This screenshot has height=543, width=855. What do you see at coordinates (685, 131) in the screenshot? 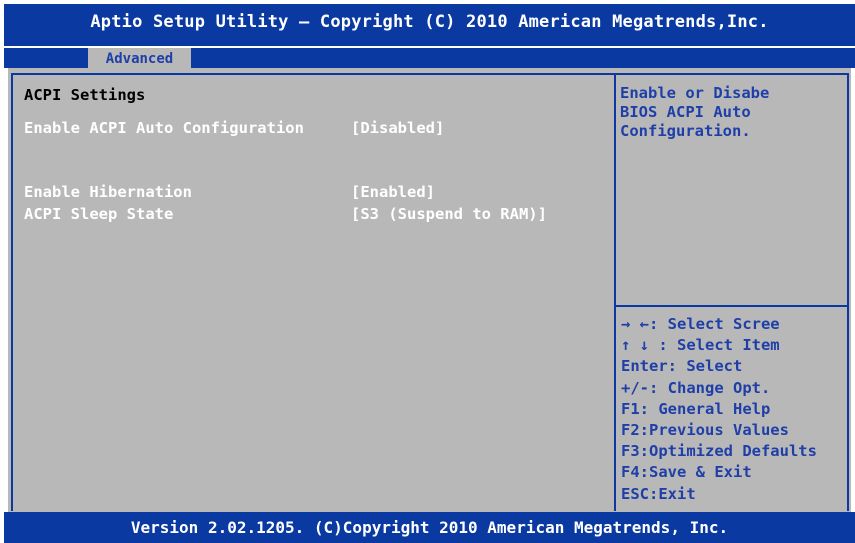
I see `help-line: Configuration.` at bounding box center [685, 131].